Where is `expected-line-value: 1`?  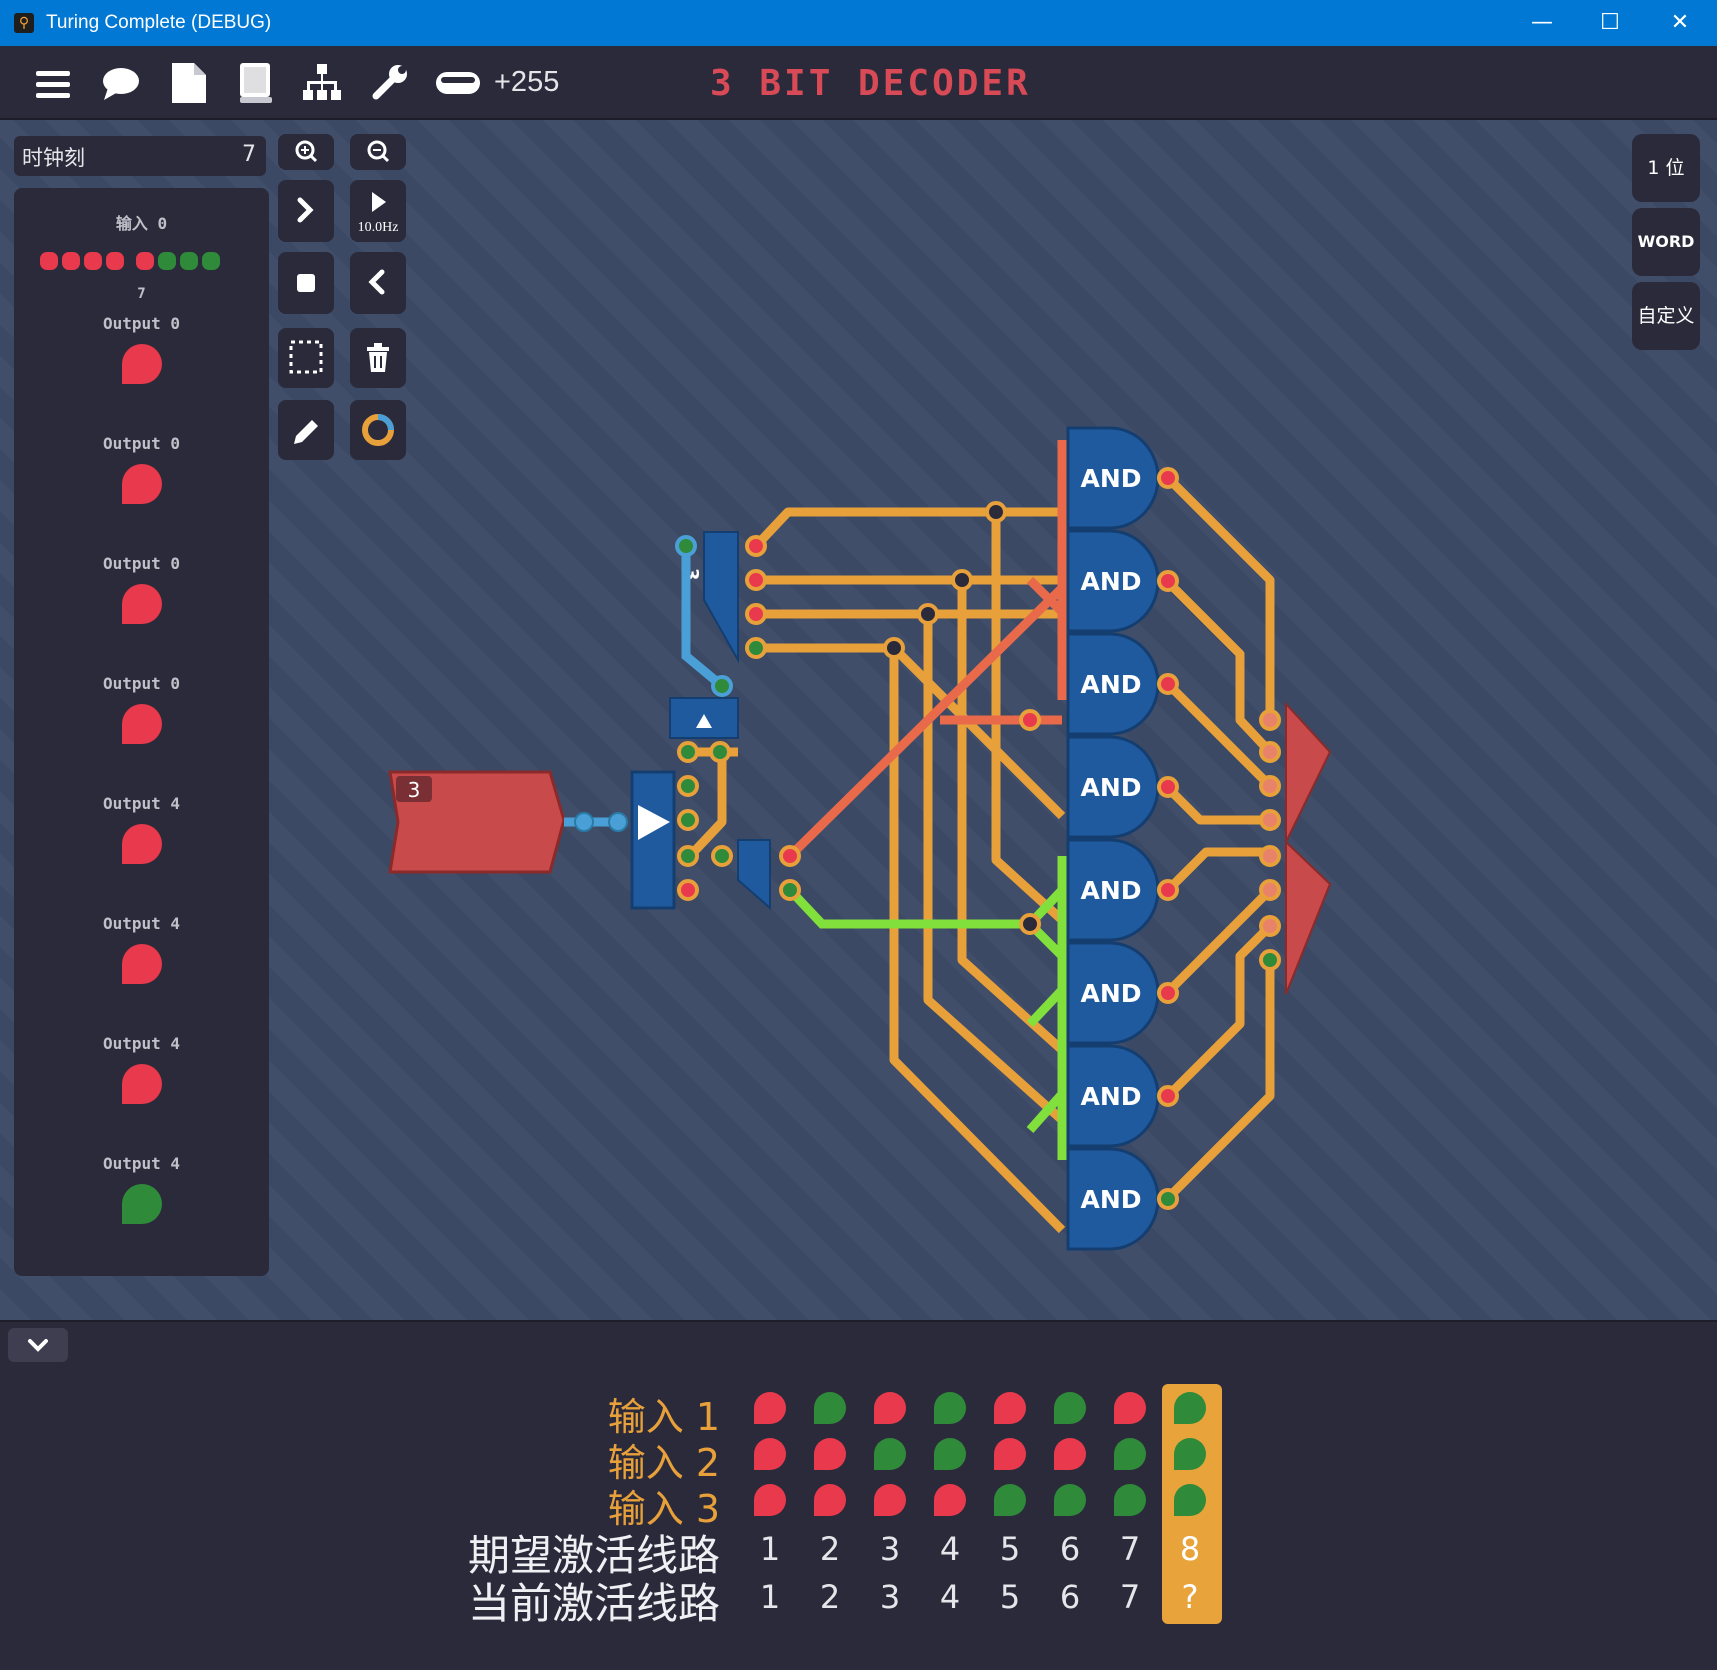 expected-line-value: 1 is located at coordinates (770, 1549).